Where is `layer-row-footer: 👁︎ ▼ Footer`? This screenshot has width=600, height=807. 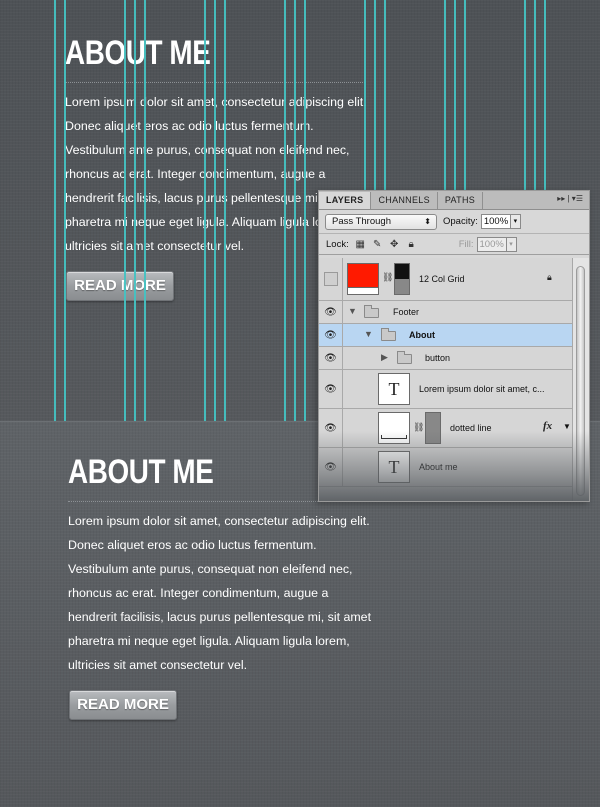
layer-row-footer: 👁︎ ▼ Footer is located at coordinates (446, 312).